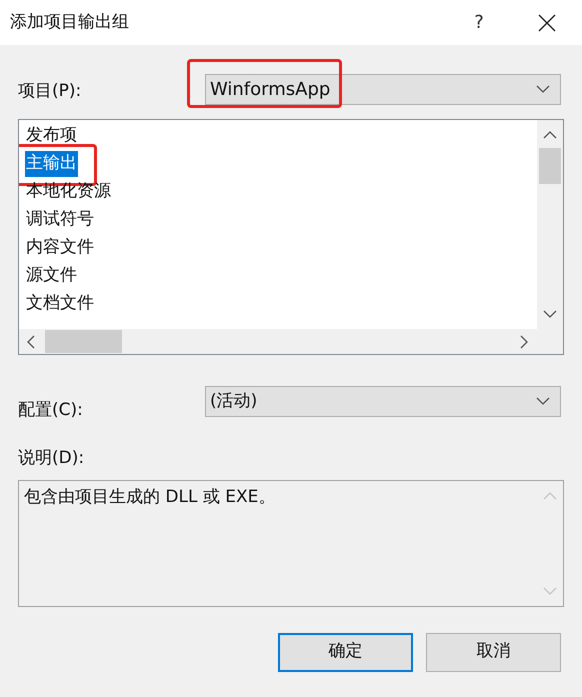 Image resolution: width=582 pixels, height=697 pixels. What do you see at coordinates (234, 401) in the screenshot?
I see `configuration-value: (活动)` at bounding box center [234, 401].